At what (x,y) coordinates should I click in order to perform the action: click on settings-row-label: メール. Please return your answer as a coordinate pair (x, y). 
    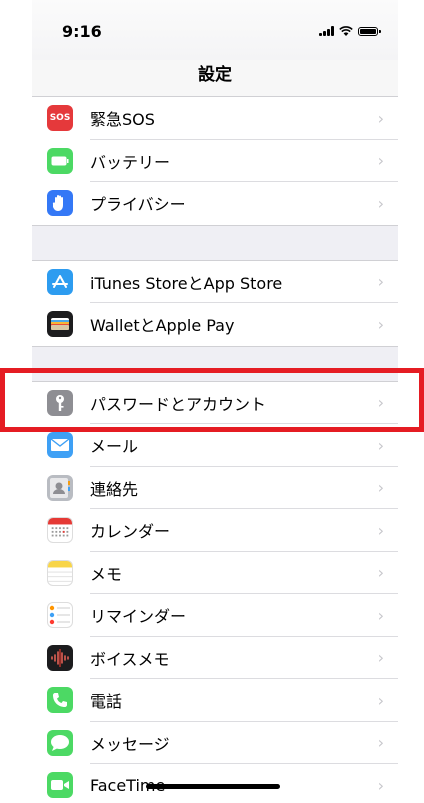
    Looking at the image, I should click on (114, 447).